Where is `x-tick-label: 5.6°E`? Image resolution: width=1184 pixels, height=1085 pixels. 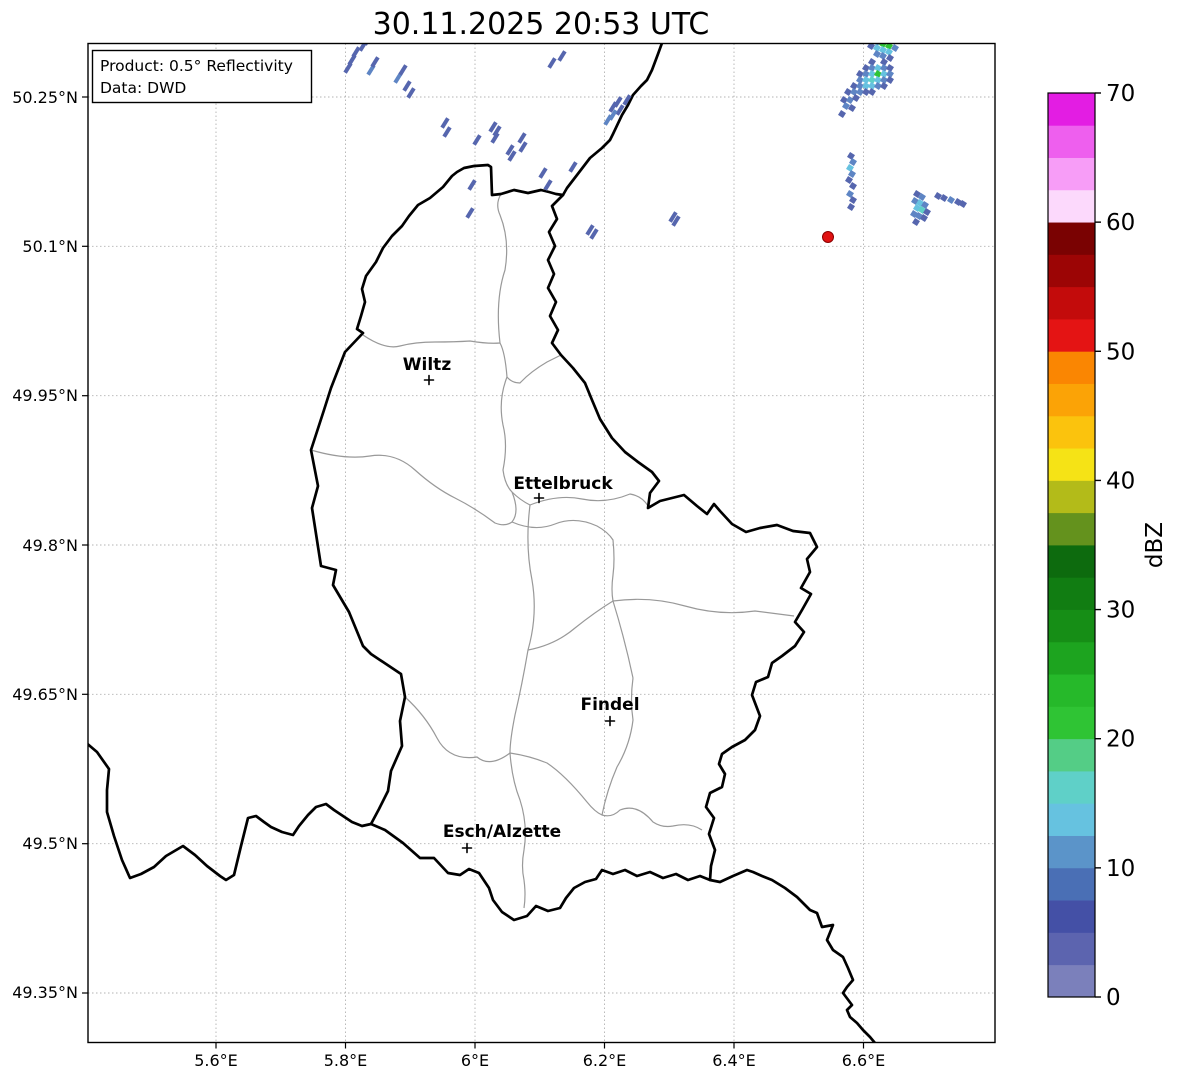 x-tick-label: 5.6°E is located at coordinates (216, 1060).